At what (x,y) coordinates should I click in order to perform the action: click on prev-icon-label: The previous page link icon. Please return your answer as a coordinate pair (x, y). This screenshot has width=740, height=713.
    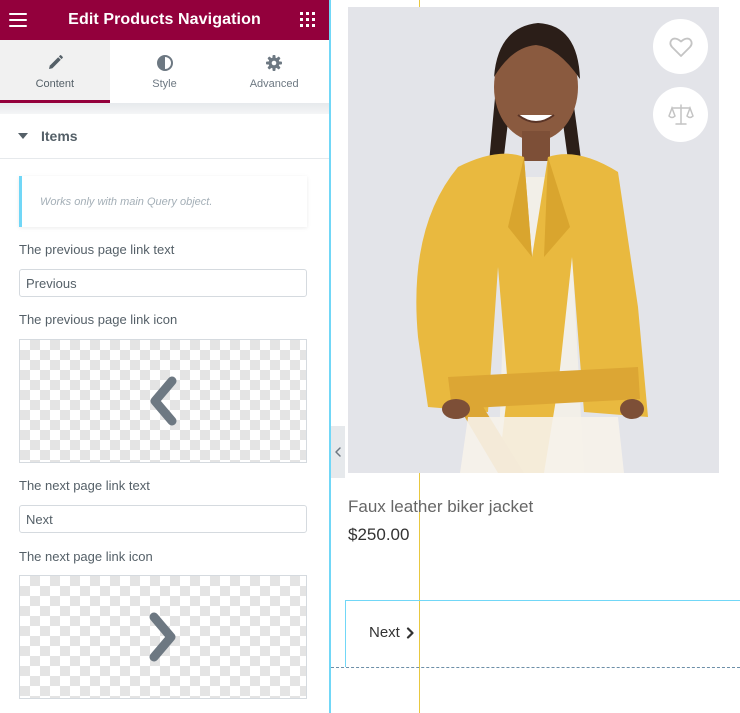
    Looking at the image, I should click on (98, 319).